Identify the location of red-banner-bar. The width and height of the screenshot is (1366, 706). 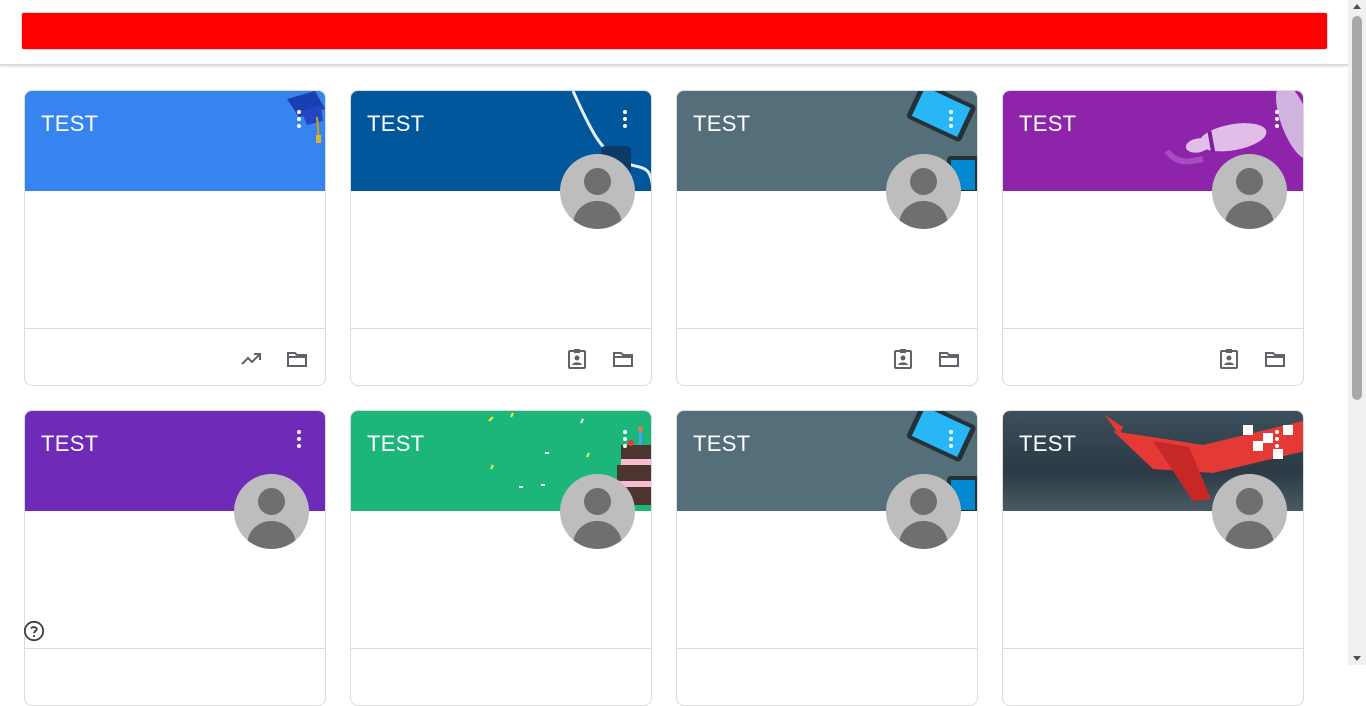
(674, 31).